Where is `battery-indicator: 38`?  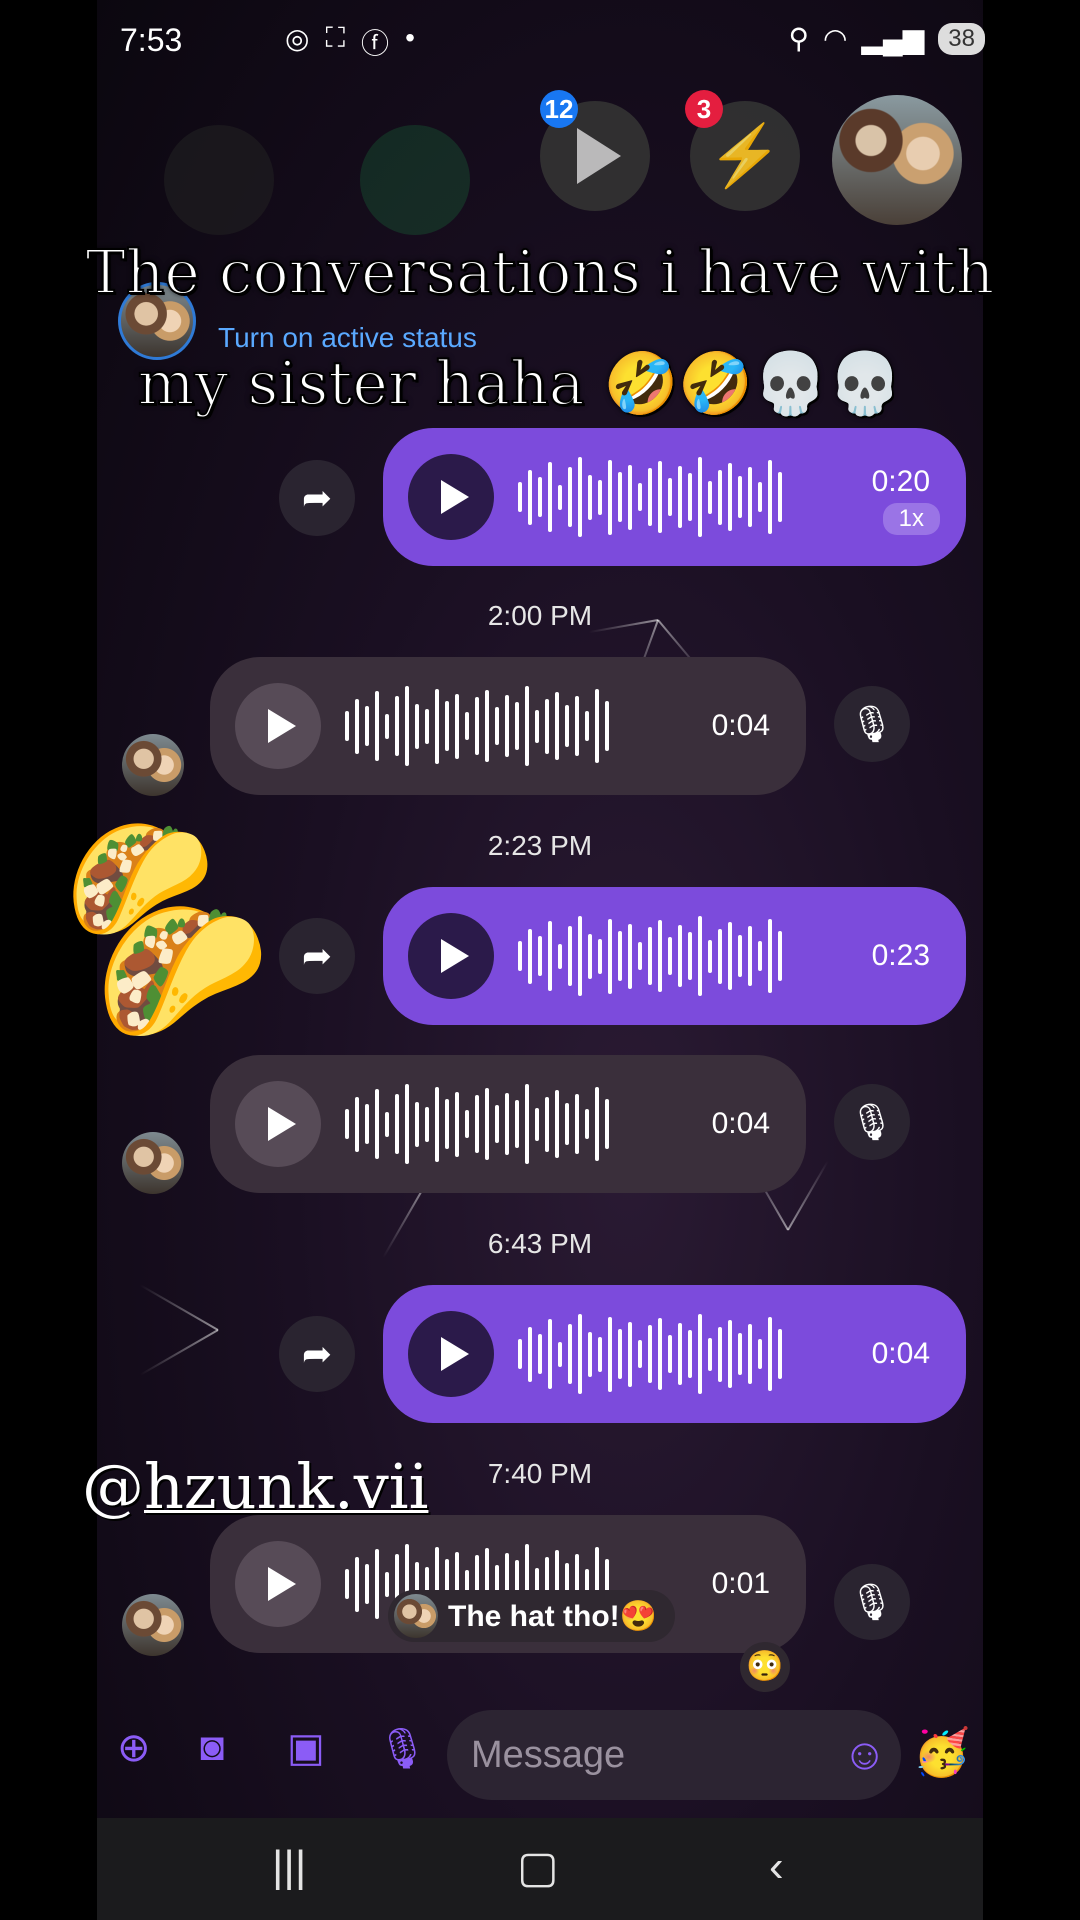 battery-indicator: 38 is located at coordinates (961, 38).